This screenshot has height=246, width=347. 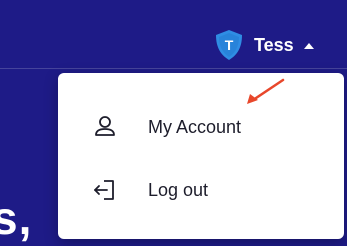 What do you see at coordinates (308, 46) in the screenshot?
I see `caret-up-icon` at bounding box center [308, 46].